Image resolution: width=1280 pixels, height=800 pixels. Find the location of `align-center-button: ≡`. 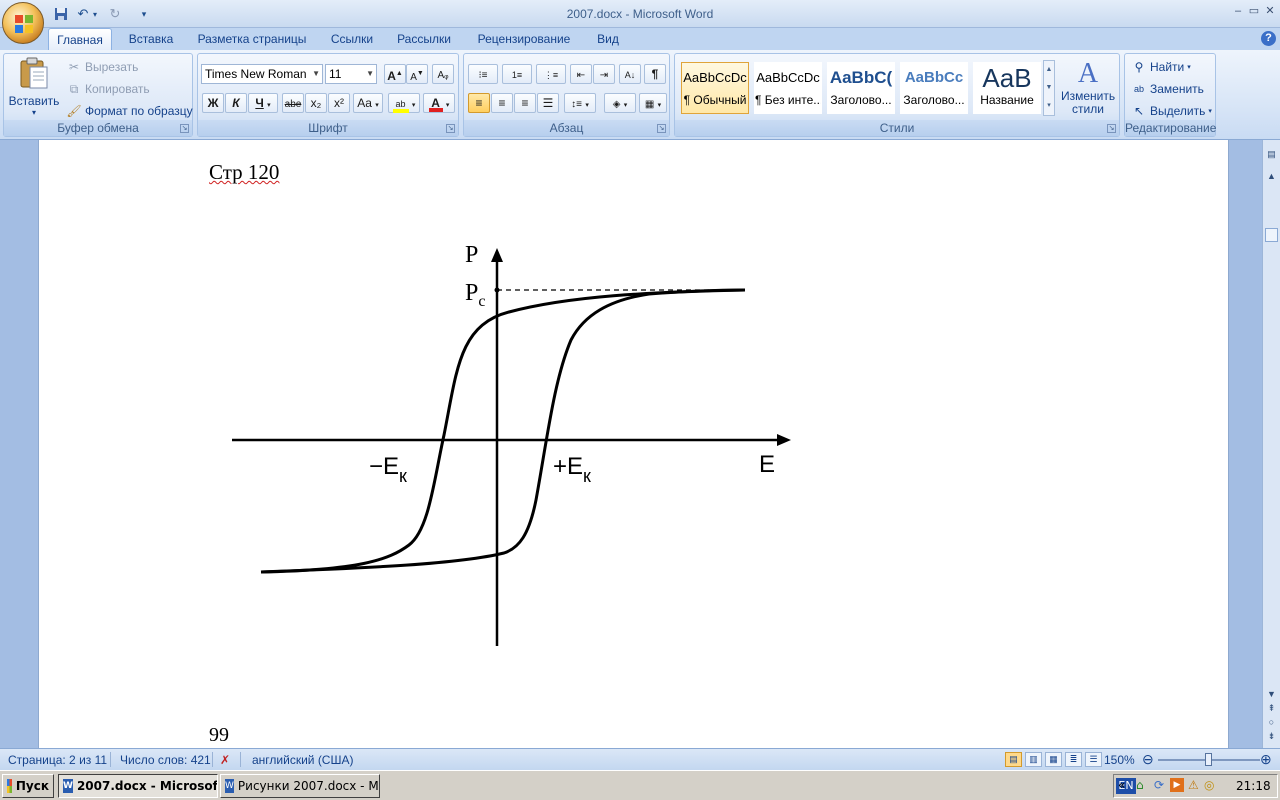

align-center-button: ≡ is located at coordinates (502, 103).